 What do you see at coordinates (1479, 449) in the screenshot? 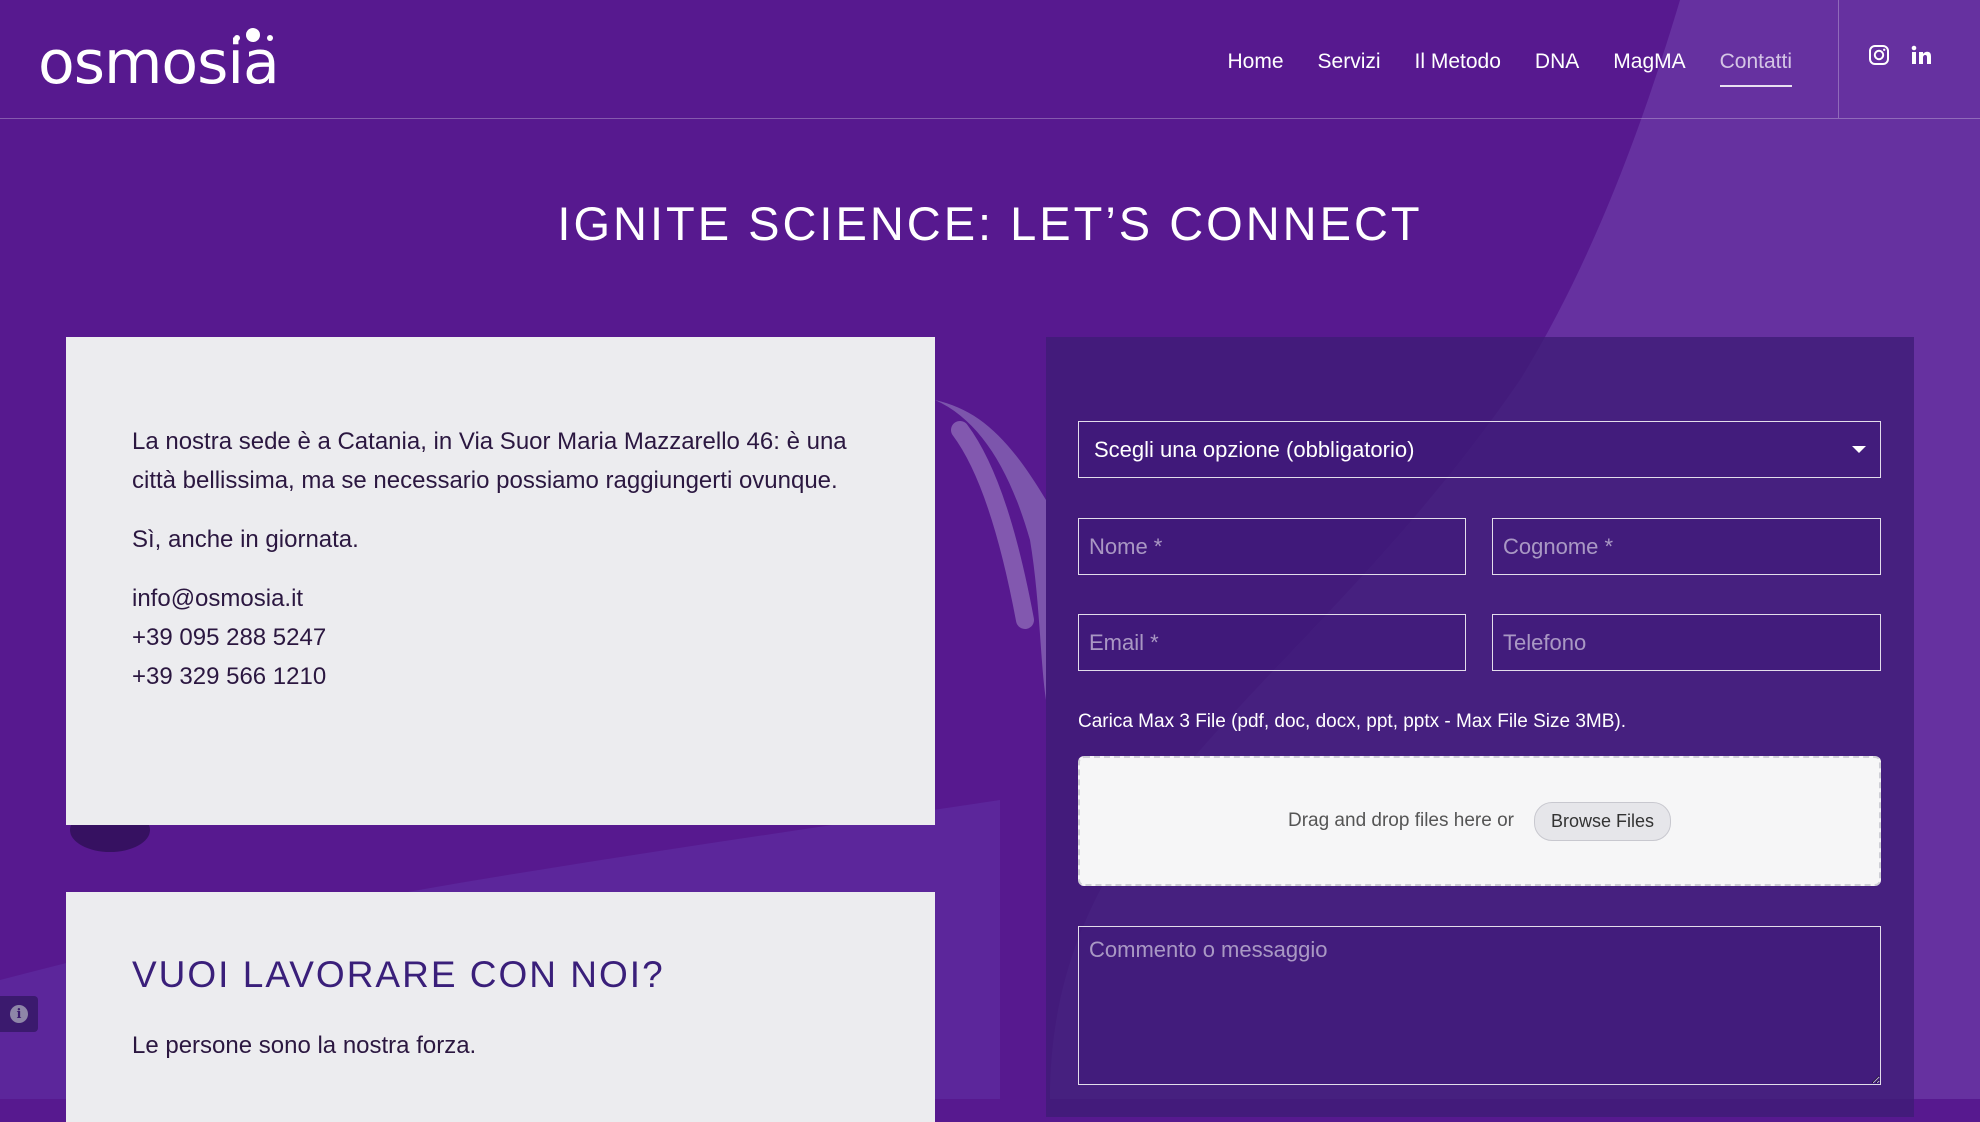
I see `option-select: Scegli una opzione (obbligatorio)` at bounding box center [1479, 449].